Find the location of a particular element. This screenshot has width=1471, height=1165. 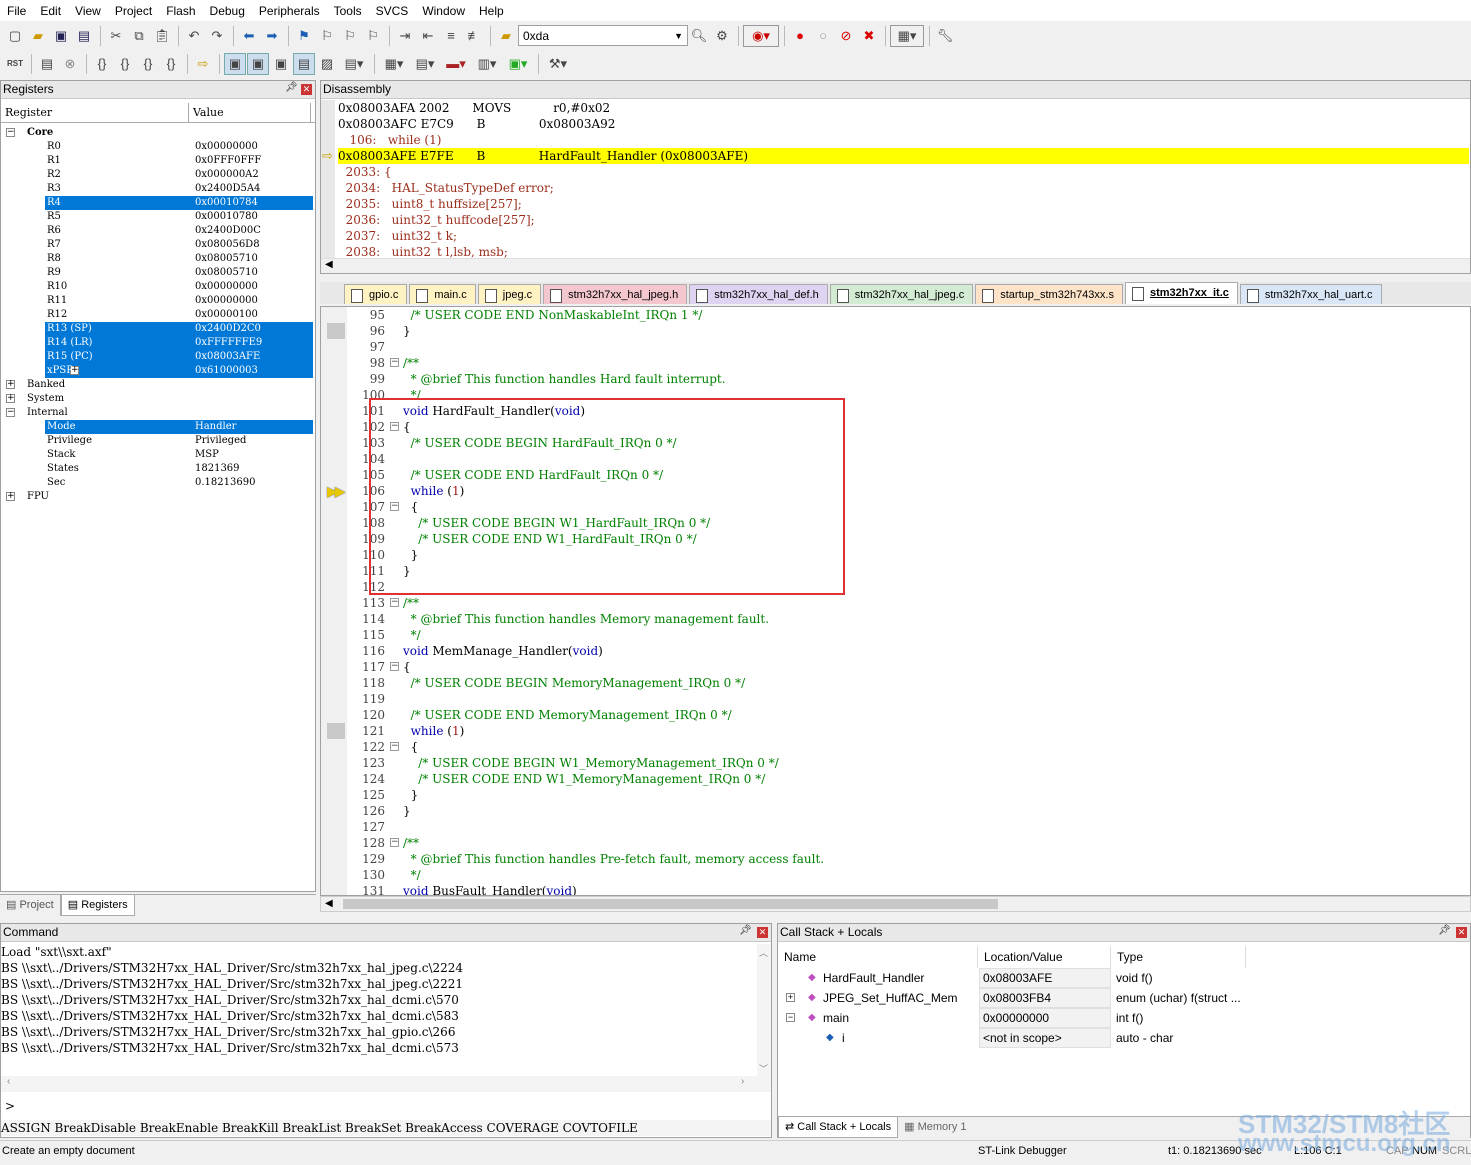

disassembly-line: 106: while (1) is located at coordinates (903, 140).